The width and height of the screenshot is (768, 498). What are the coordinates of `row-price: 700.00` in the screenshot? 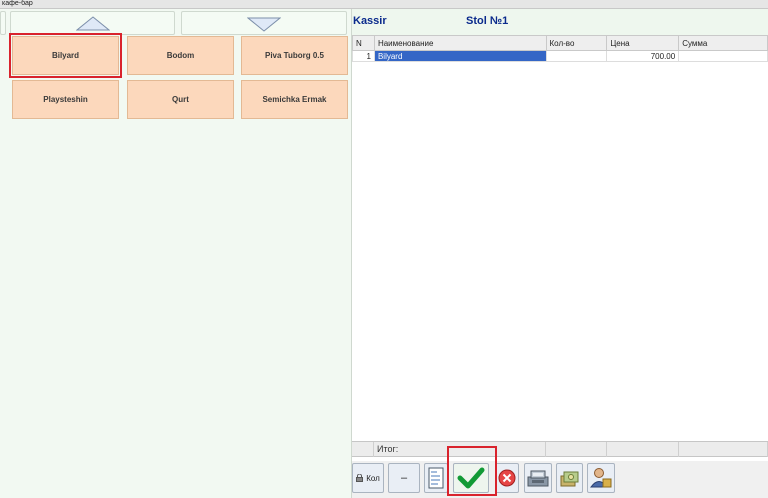 It's located at (643, 56).